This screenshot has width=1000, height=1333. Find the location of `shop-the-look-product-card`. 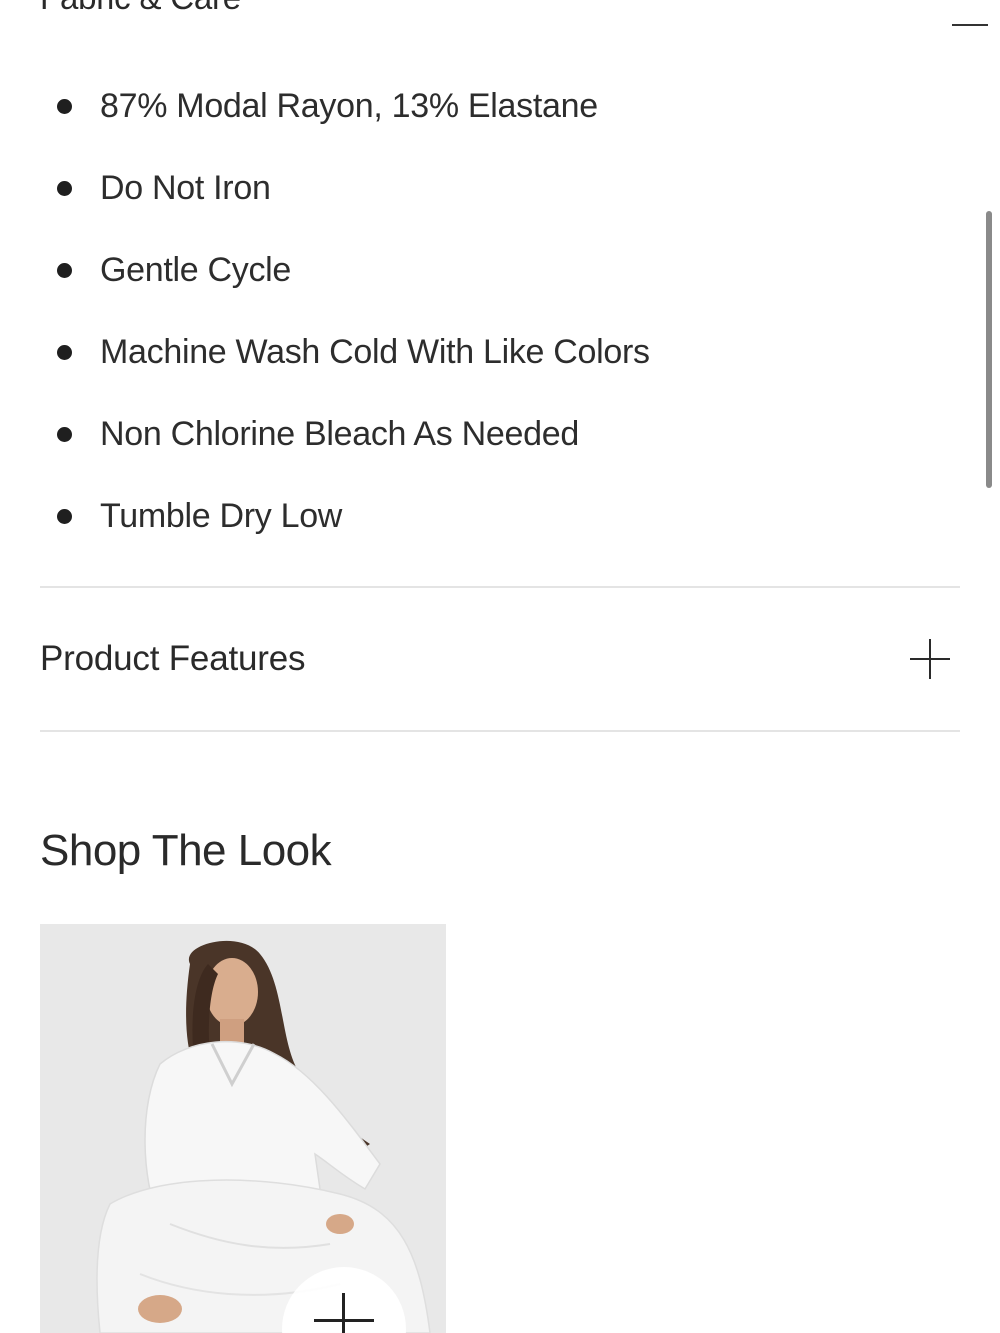

shop-the-look-product-card is located at coordinates (243, 1128).